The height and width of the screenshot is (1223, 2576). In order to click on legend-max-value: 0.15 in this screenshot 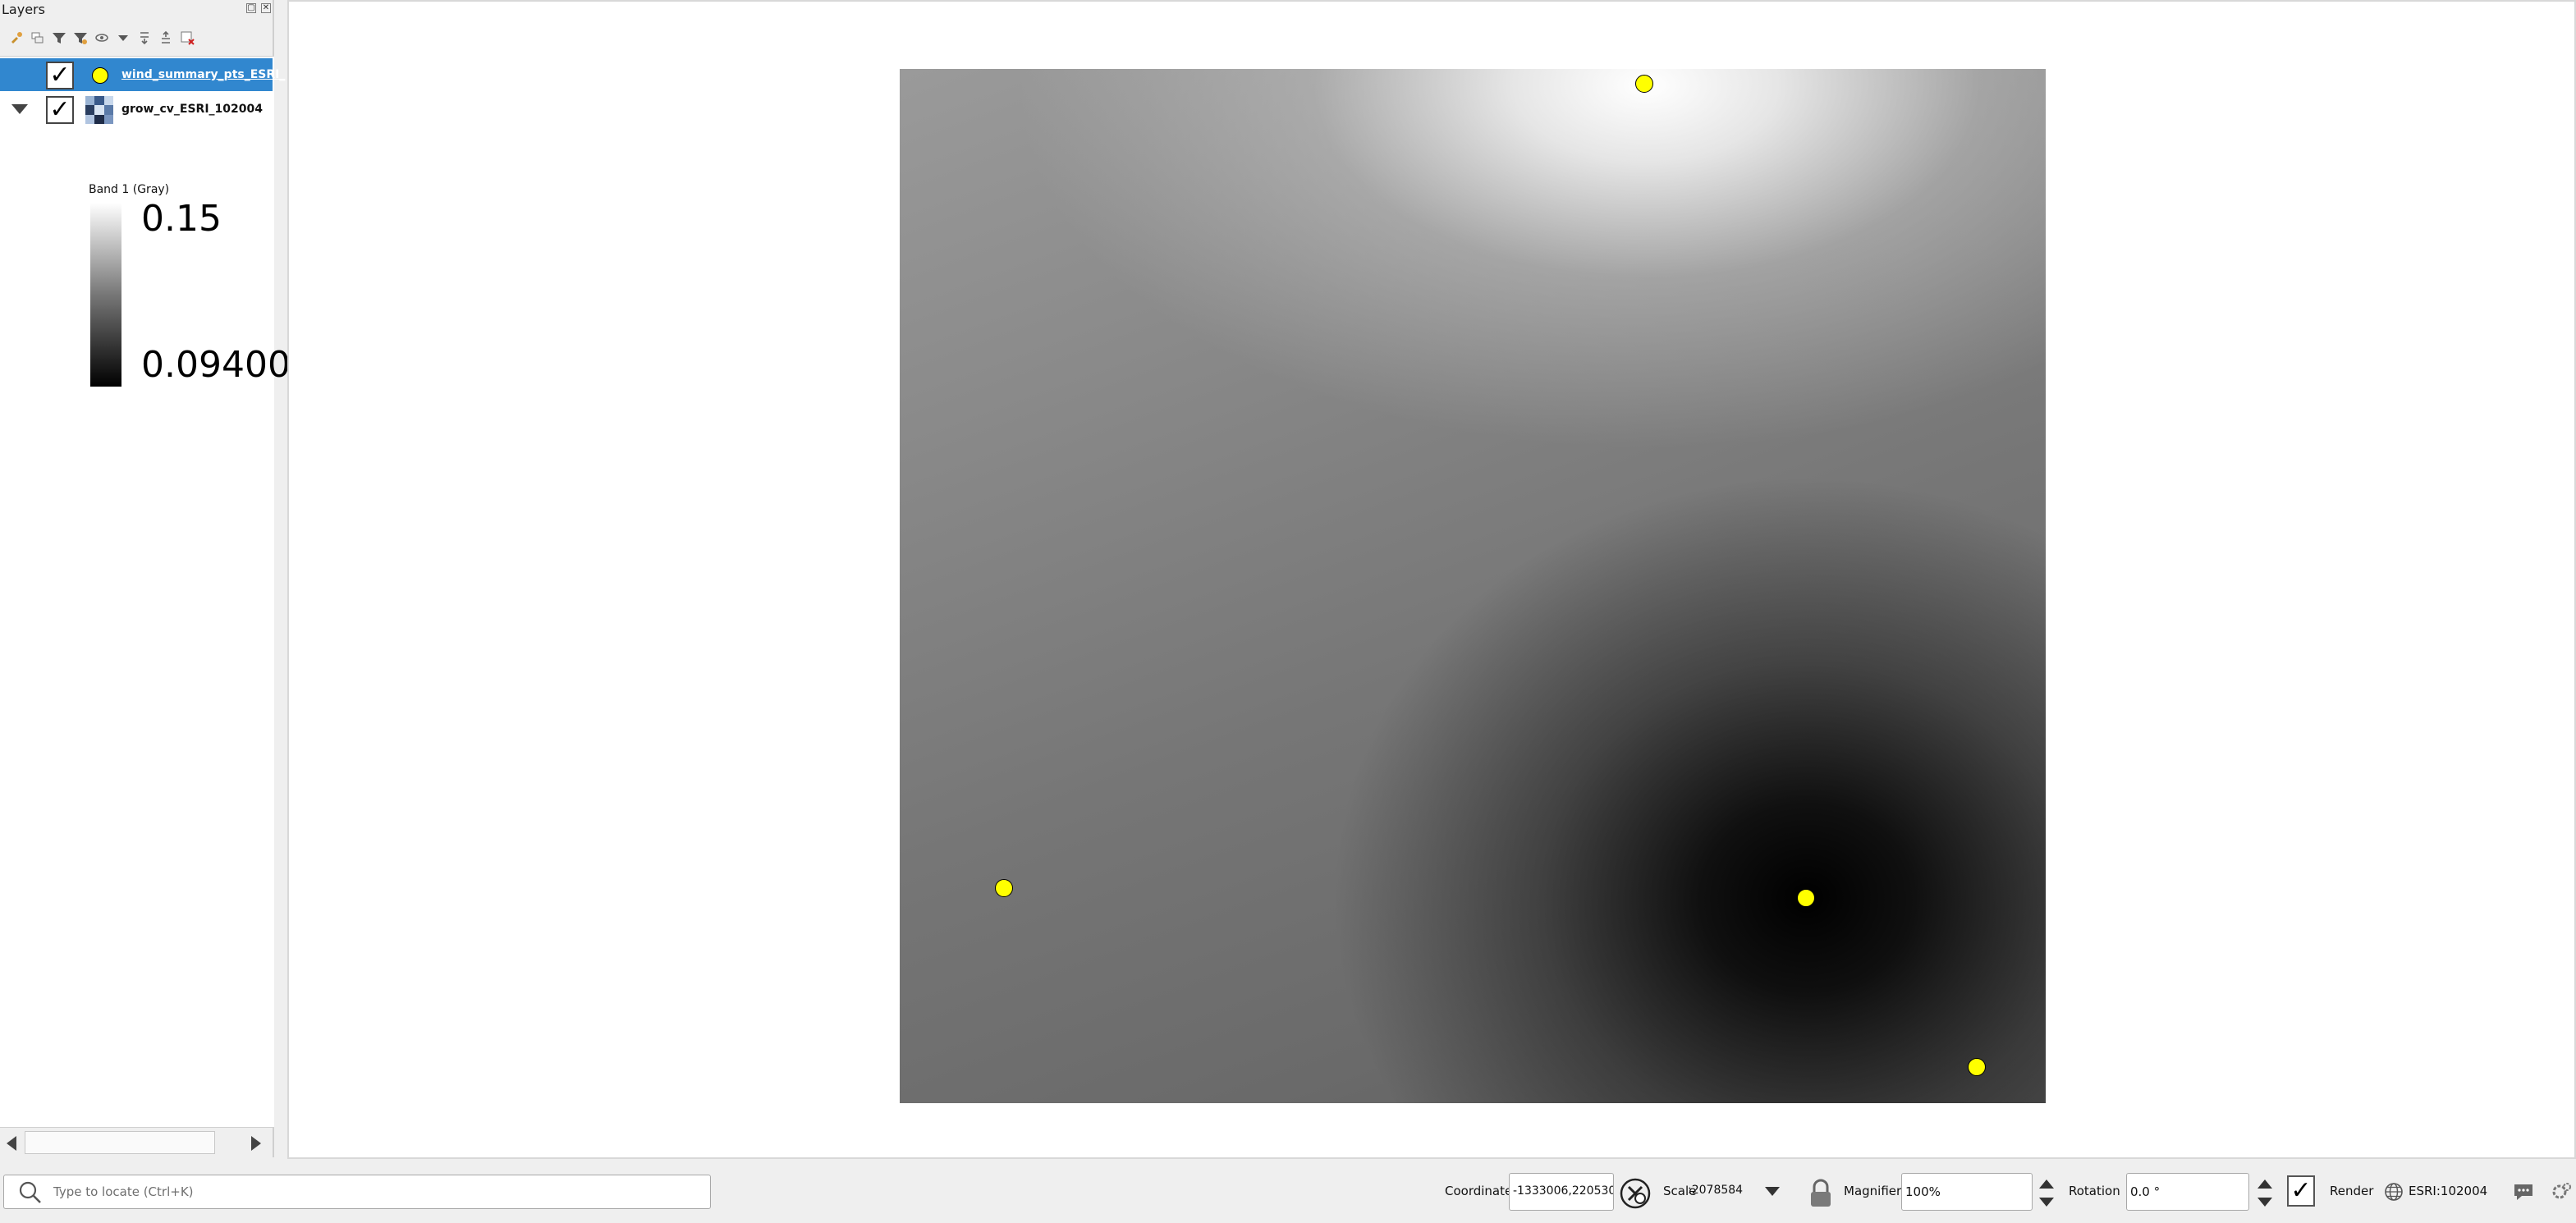, I will do `click(182, 219)`.